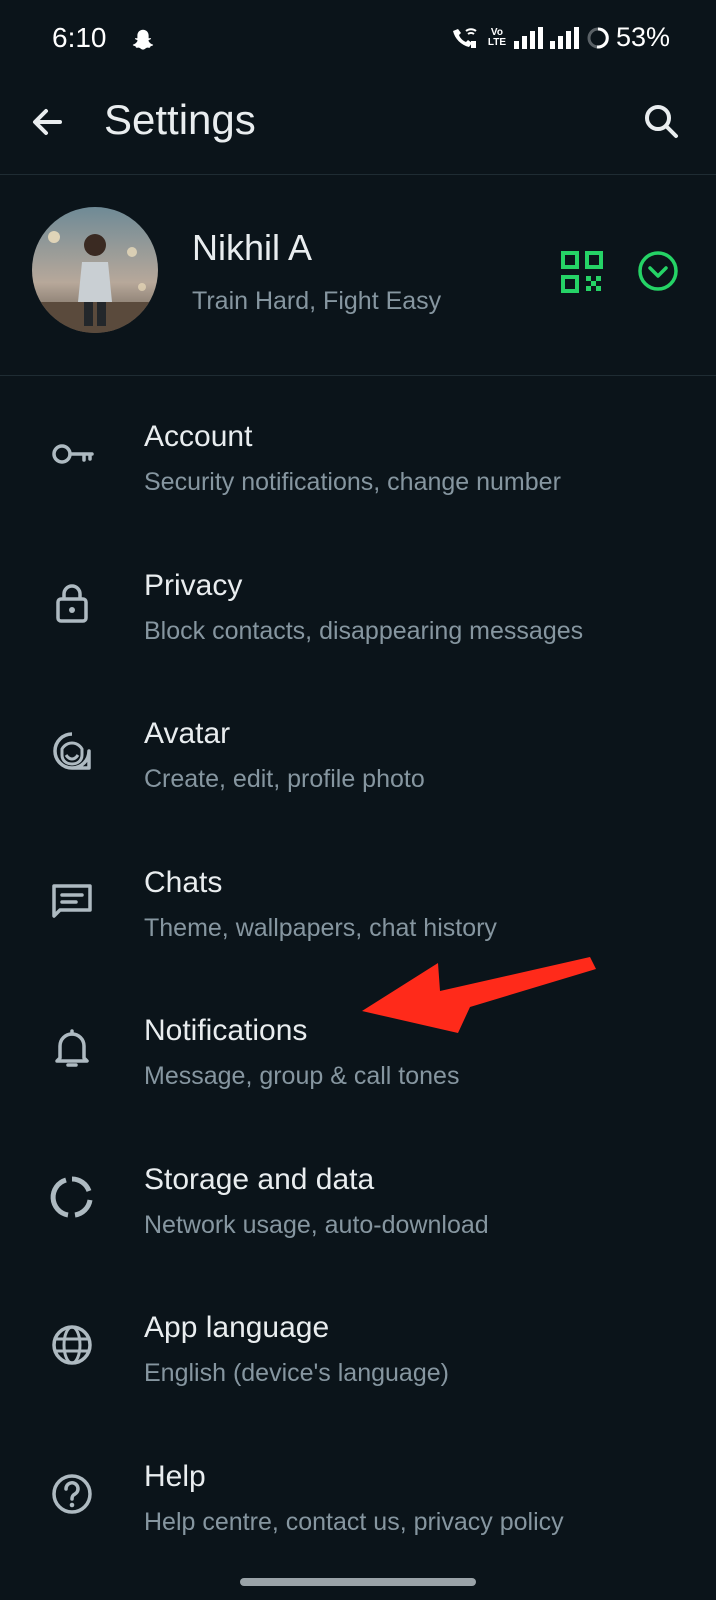 The image size is (716, 1600). Describe the element at coordinates (497, 42) in the screenshot. I see `volte-bottom-label: LTE` at that location.